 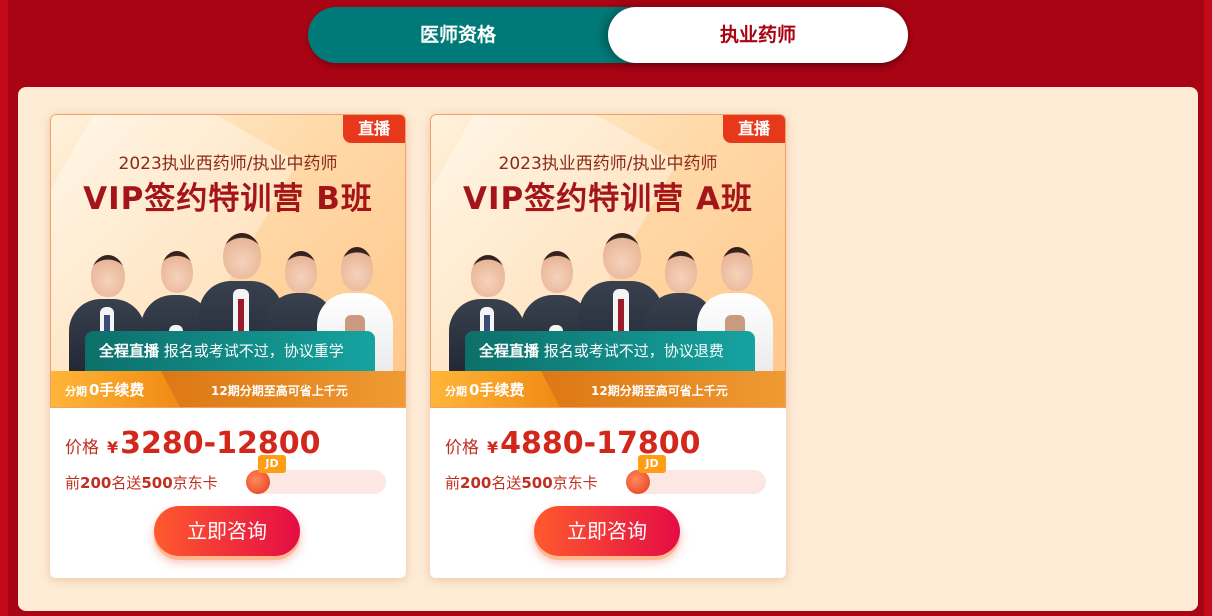 I want to click on slogan-text: 报名或考试不过，协议重学, so click(x=251, y=351).